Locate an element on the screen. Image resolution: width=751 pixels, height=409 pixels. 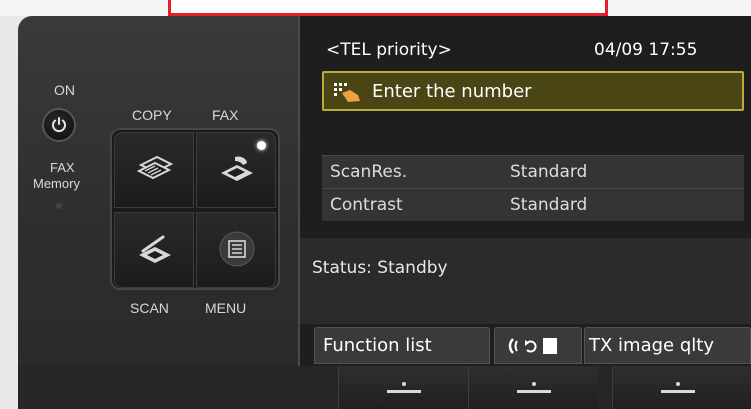
copy-button is located at coordinates (154, 170).